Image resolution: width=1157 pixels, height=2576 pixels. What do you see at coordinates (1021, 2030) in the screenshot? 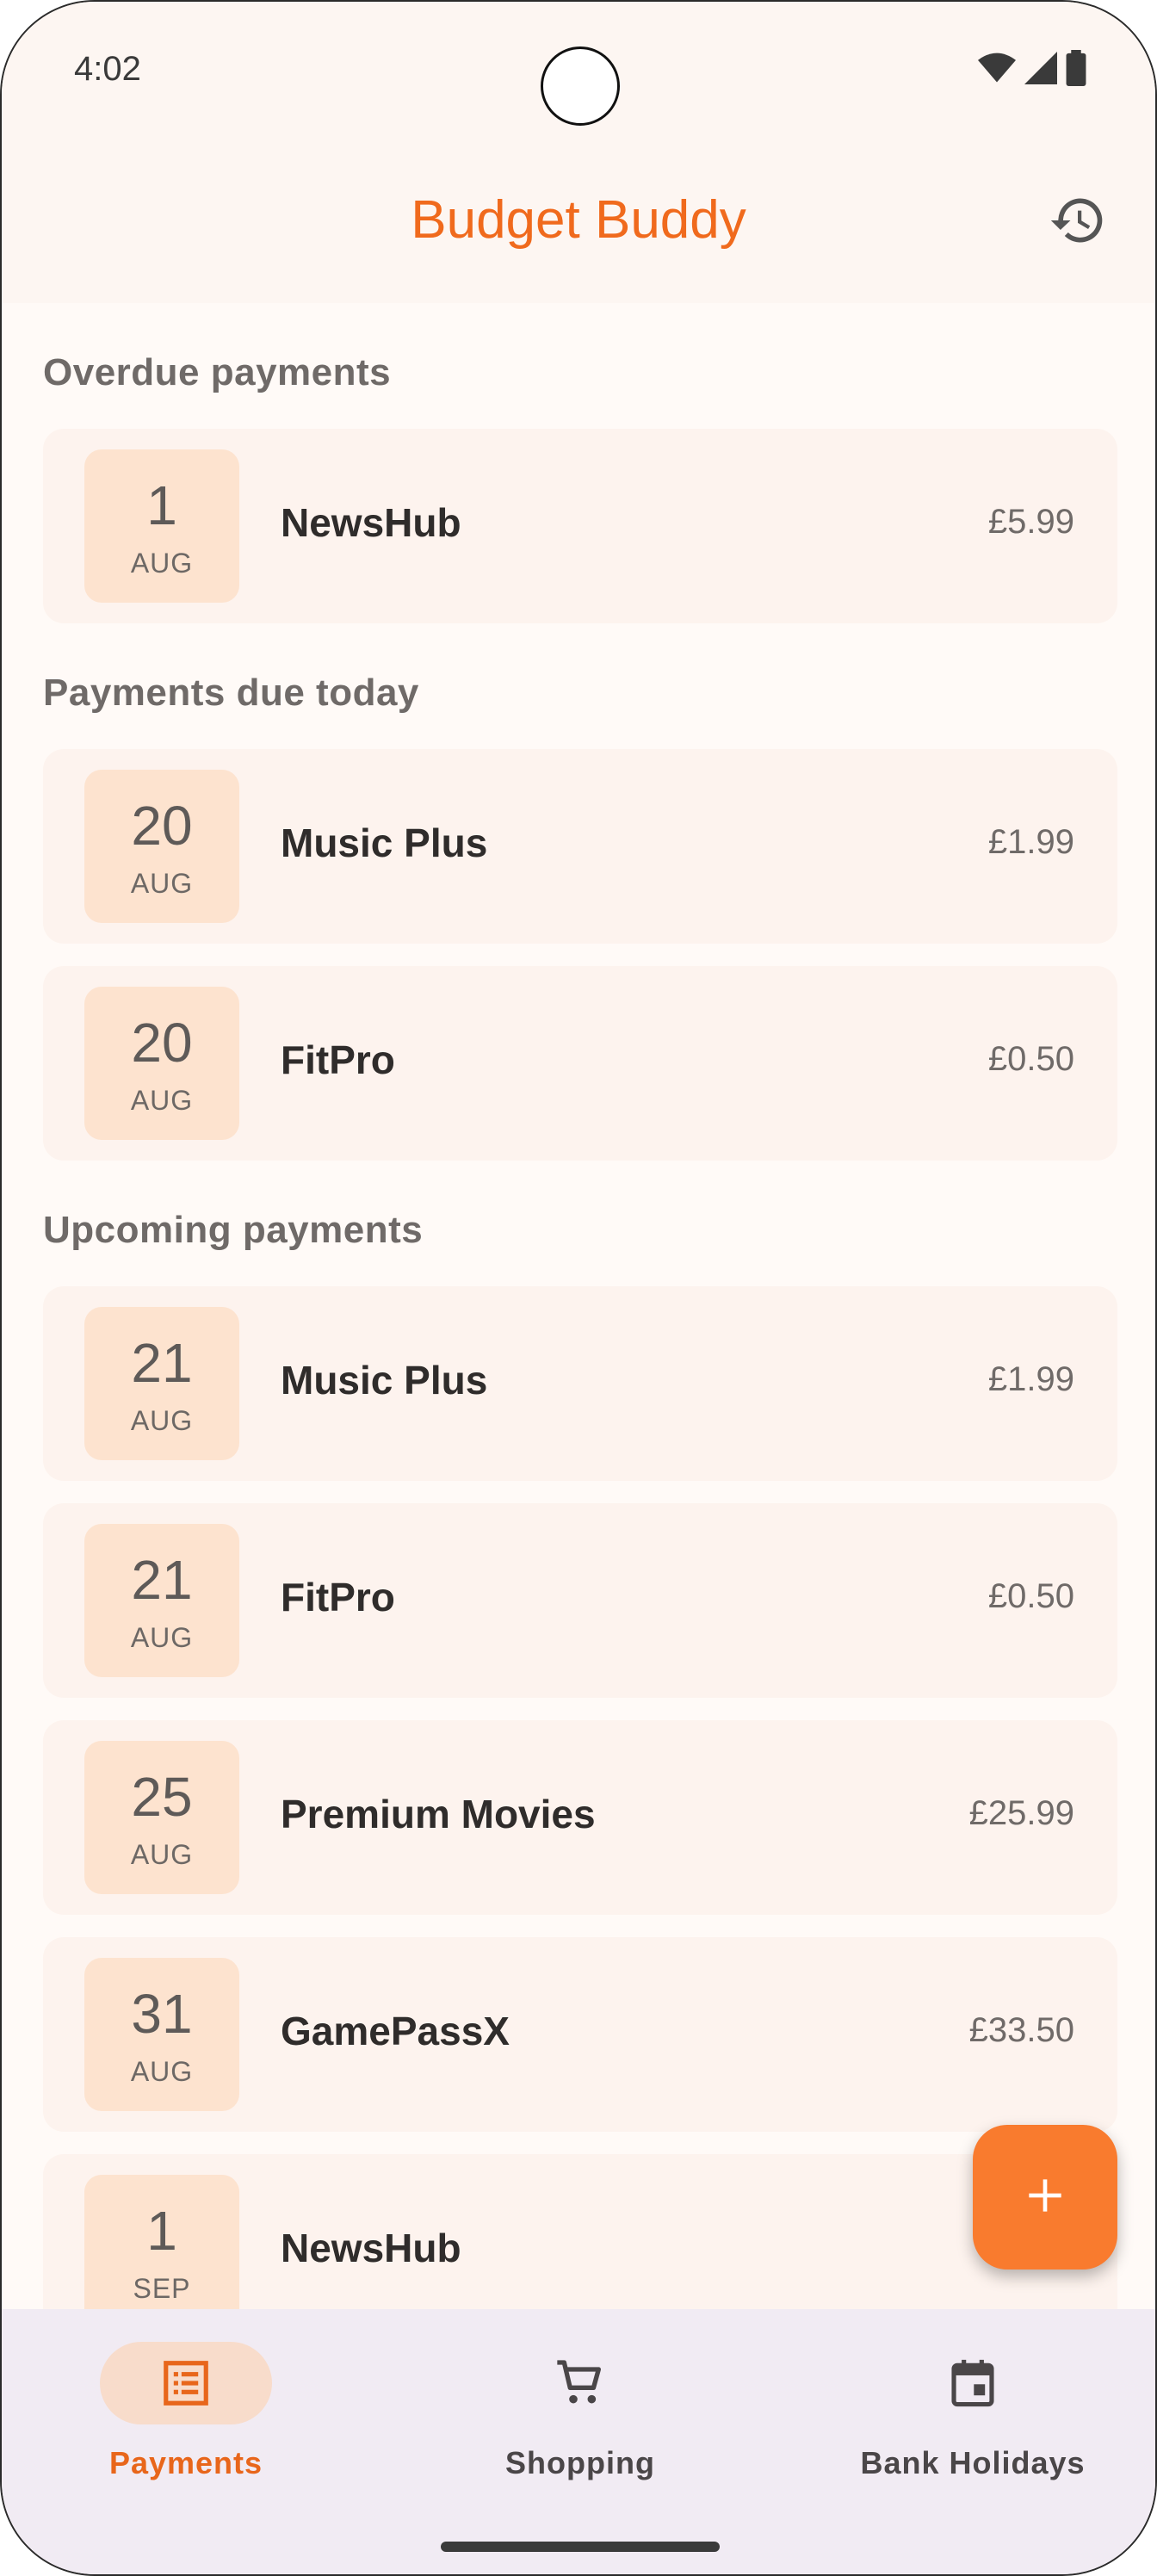
I see `payment-amount: £33.50` at bounding box center [1021, 2030].